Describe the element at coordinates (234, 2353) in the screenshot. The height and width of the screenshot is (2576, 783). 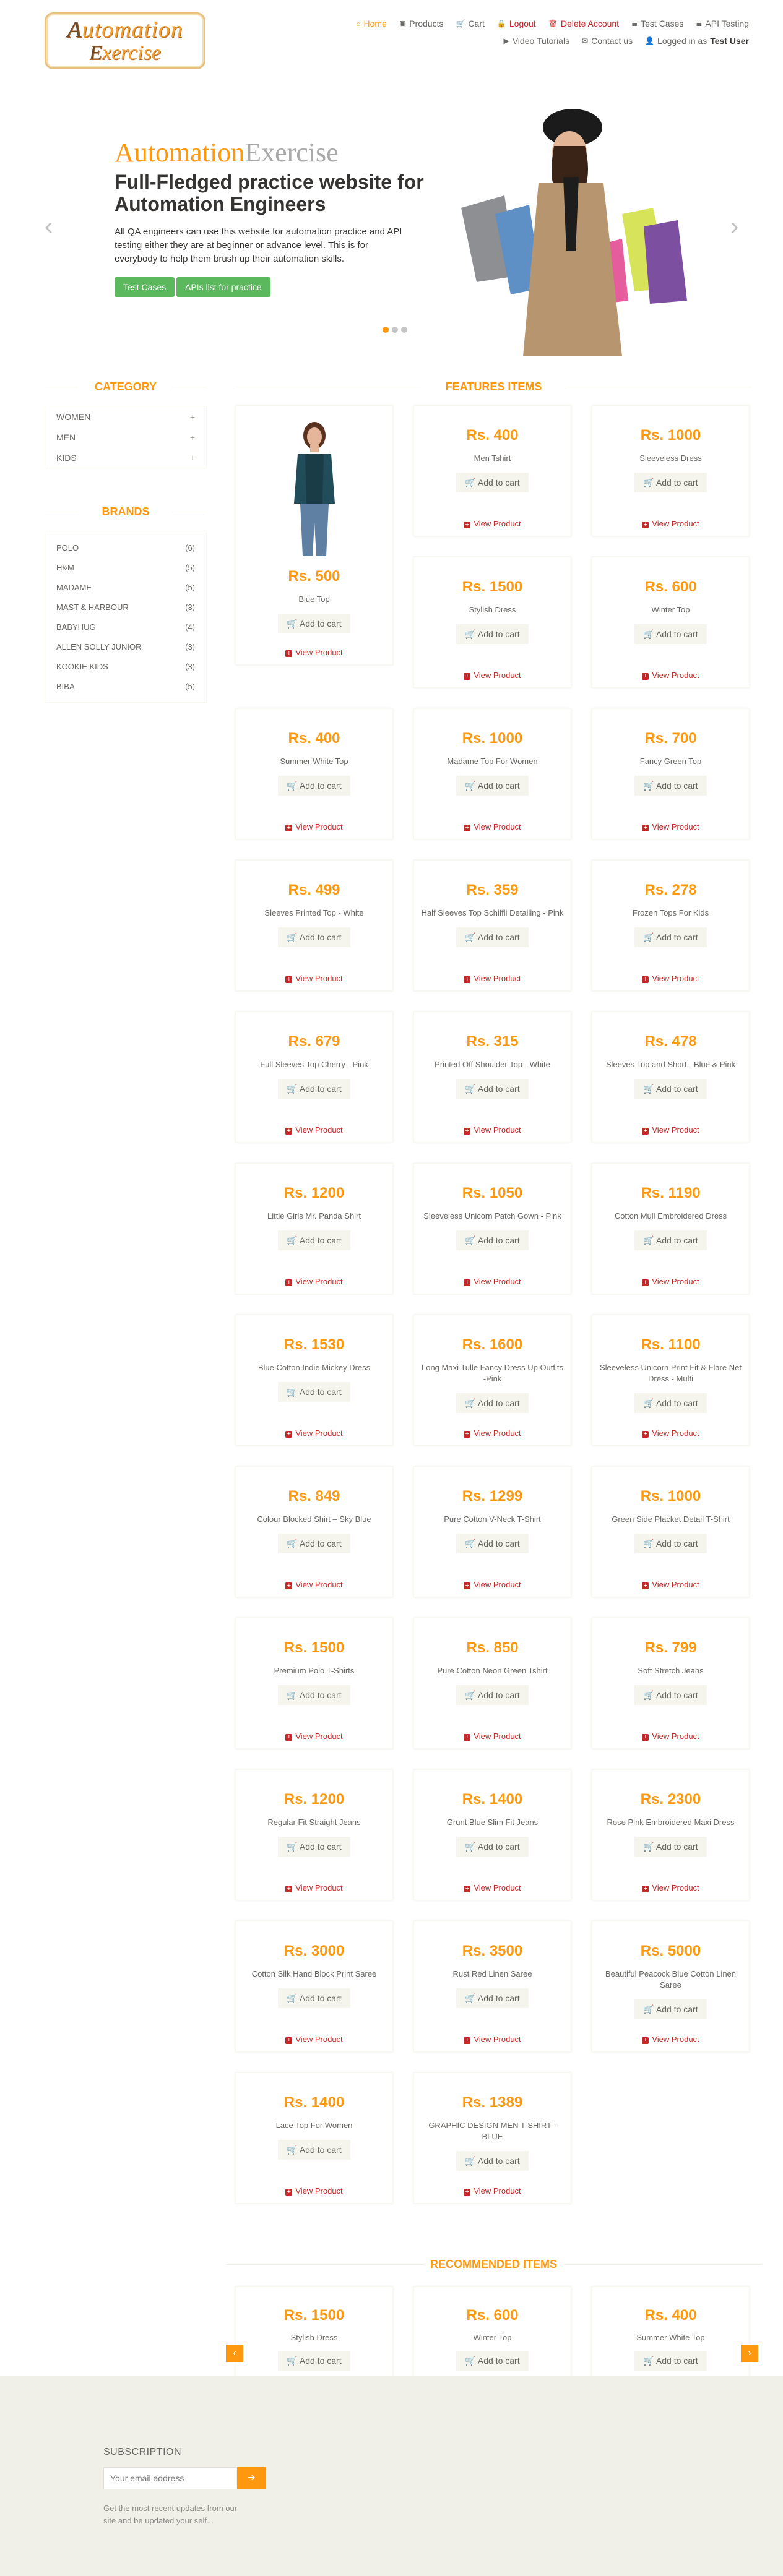
I see `recommended-prev-arrow: ‹` at that location.